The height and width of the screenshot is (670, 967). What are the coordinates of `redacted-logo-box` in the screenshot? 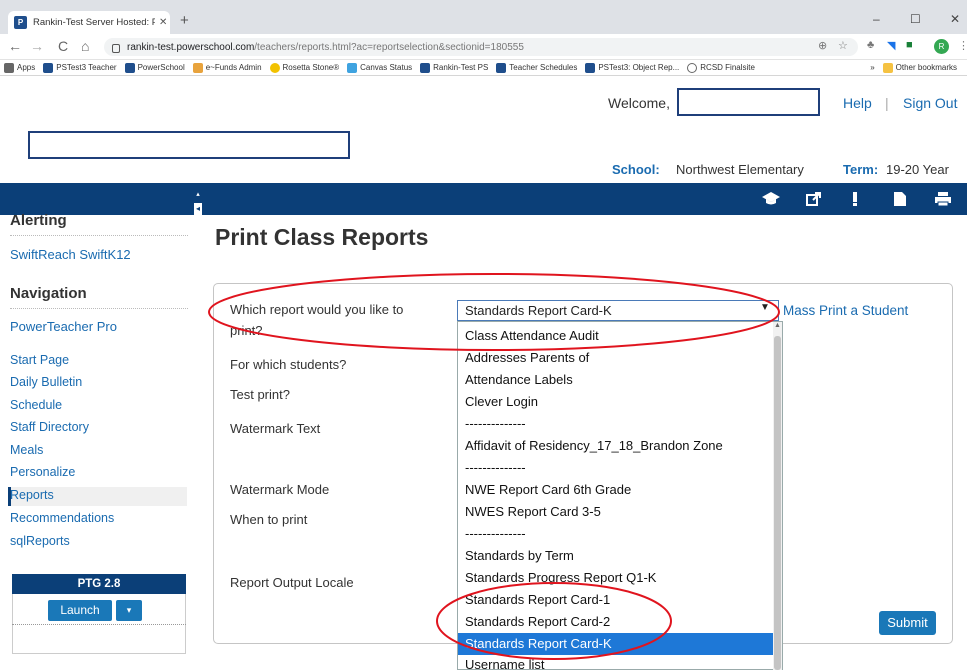 It's located at (189, 145).